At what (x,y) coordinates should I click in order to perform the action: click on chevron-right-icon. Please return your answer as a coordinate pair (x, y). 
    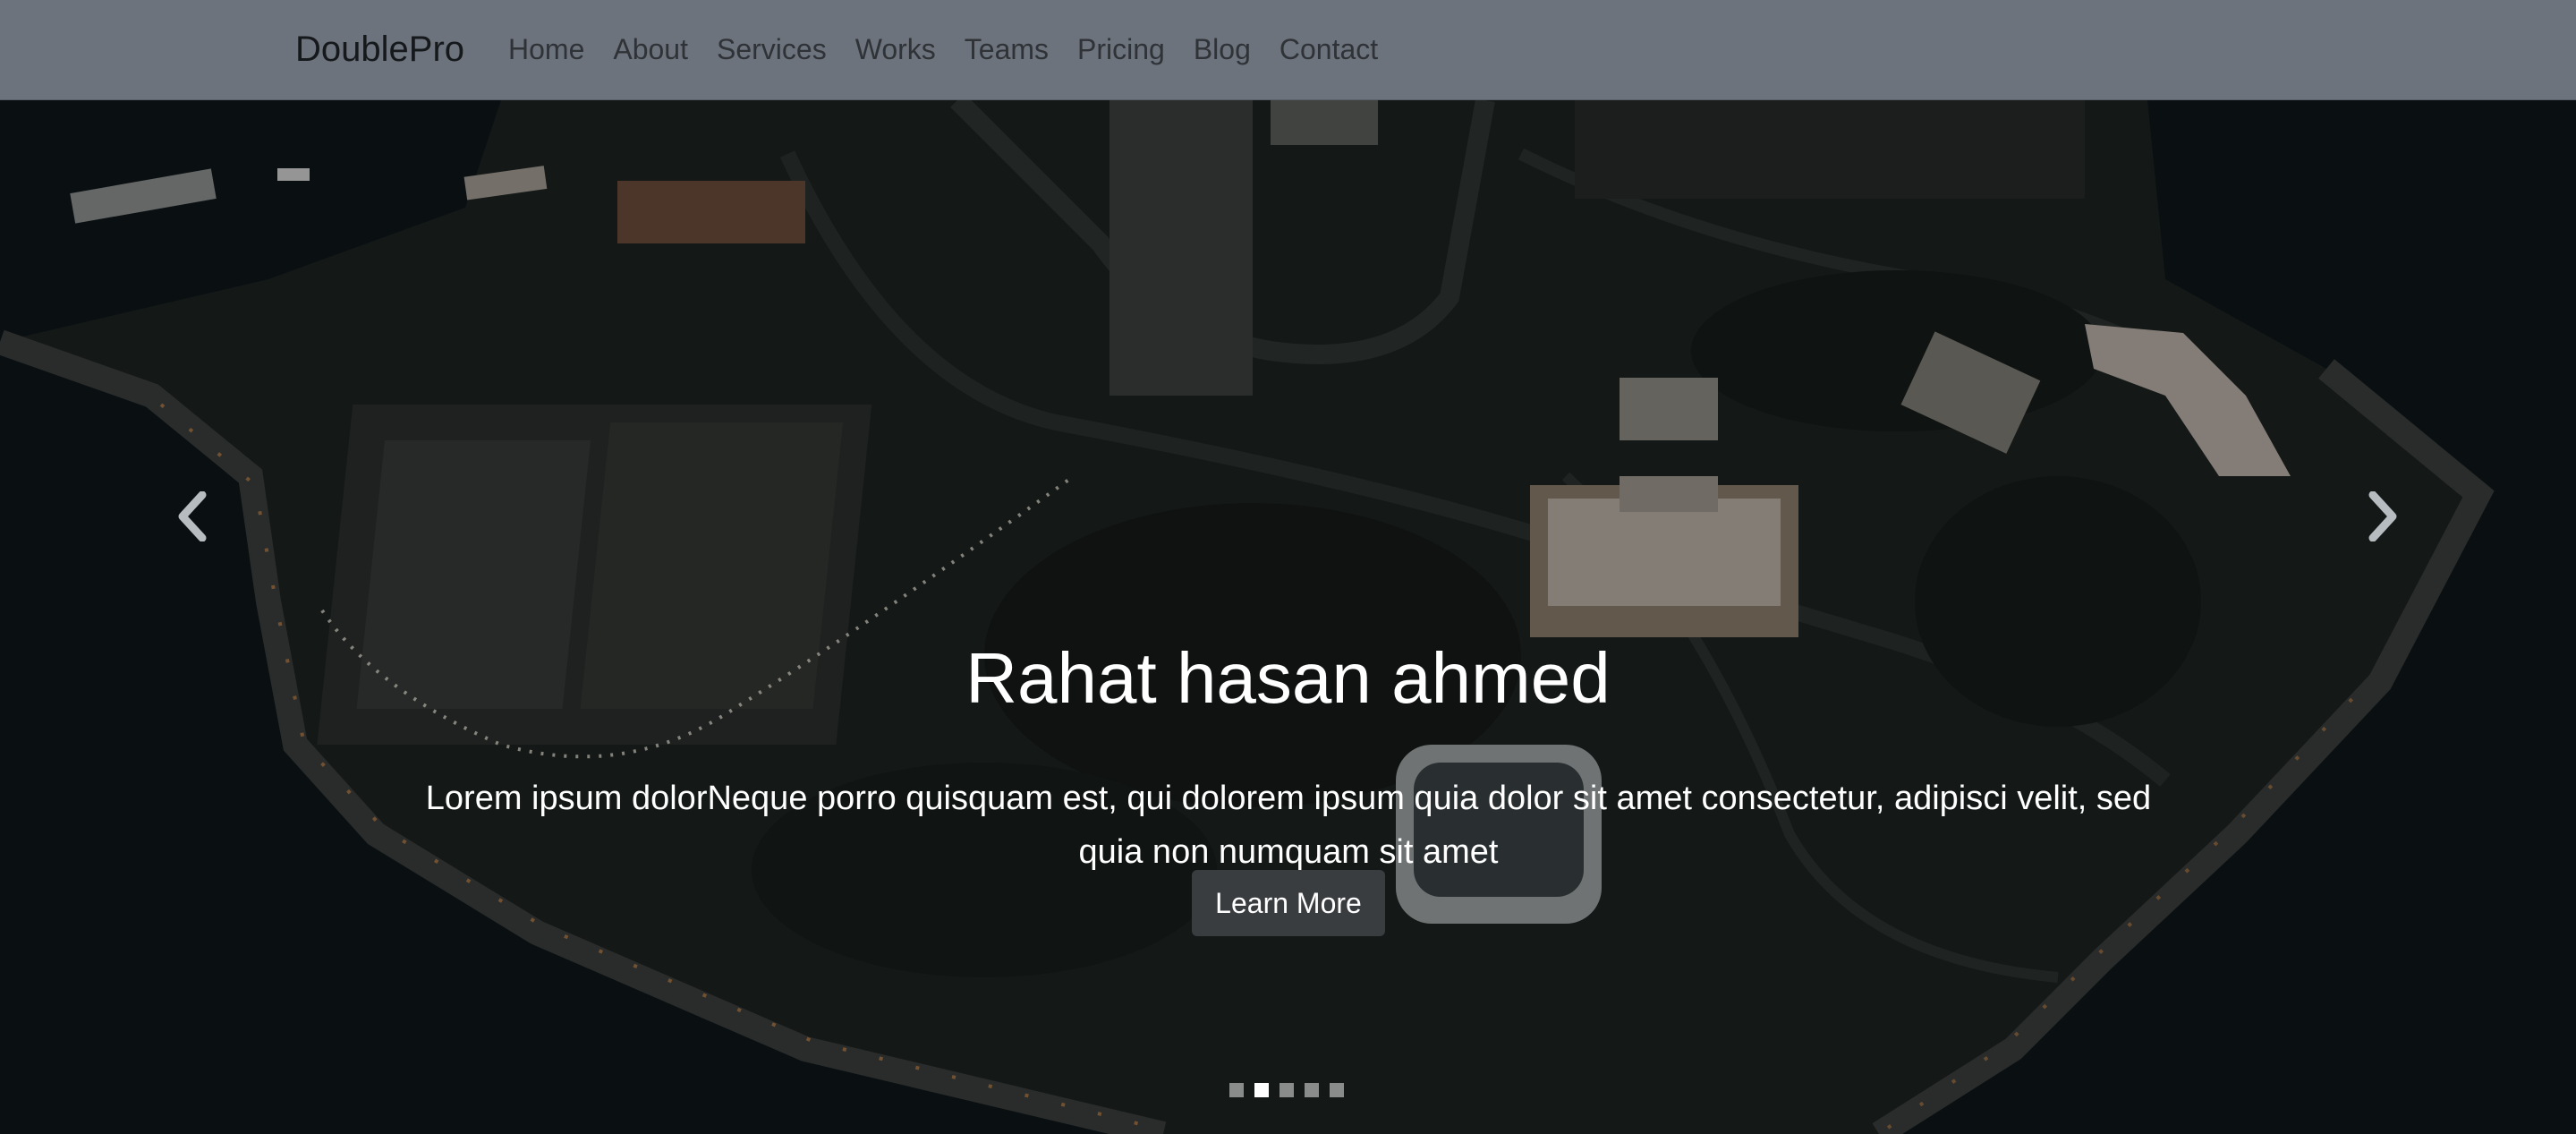
    Looking at the image, I should click on (2382, 516).